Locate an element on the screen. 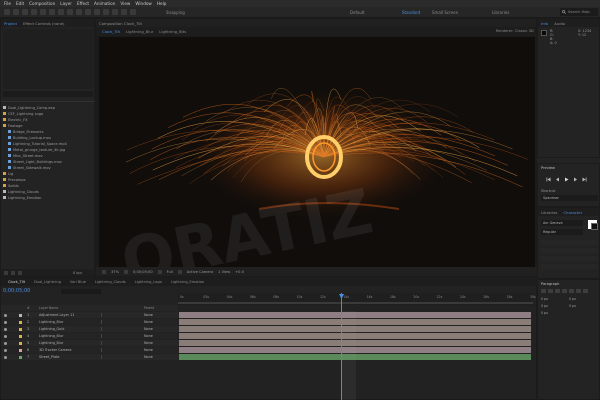  last-frame-icon is located at coordinates (584, 179).